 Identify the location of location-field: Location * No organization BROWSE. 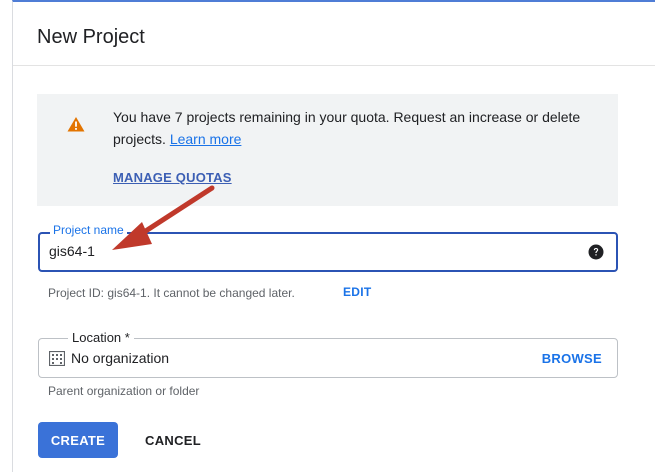
(328, 354).